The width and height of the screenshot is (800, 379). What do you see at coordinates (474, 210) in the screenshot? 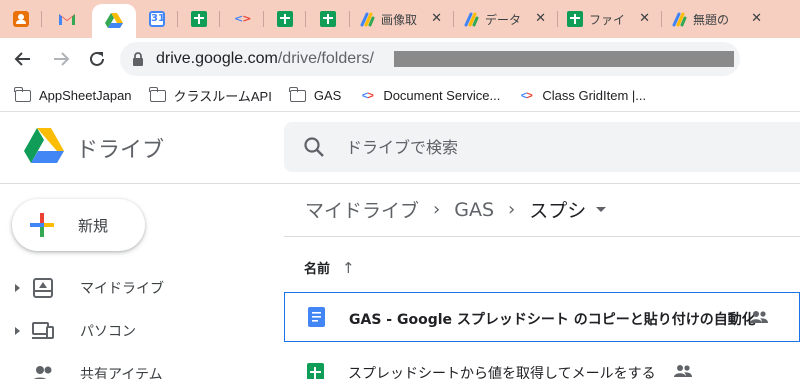
I see `breadcrumb-item: GAS` at bounding box center [474, 210].